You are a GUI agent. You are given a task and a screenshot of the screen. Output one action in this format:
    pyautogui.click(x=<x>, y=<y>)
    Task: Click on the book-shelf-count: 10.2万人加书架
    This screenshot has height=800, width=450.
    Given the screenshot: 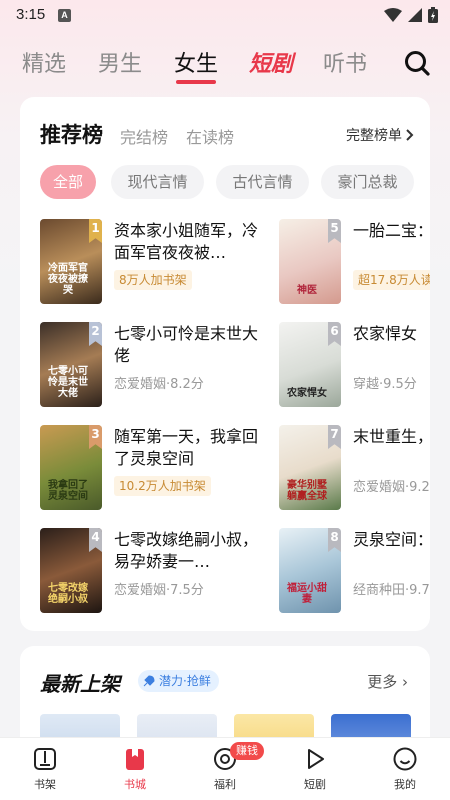 What is the action you would take?
    pyautogui.click(x=162, y=486)
    